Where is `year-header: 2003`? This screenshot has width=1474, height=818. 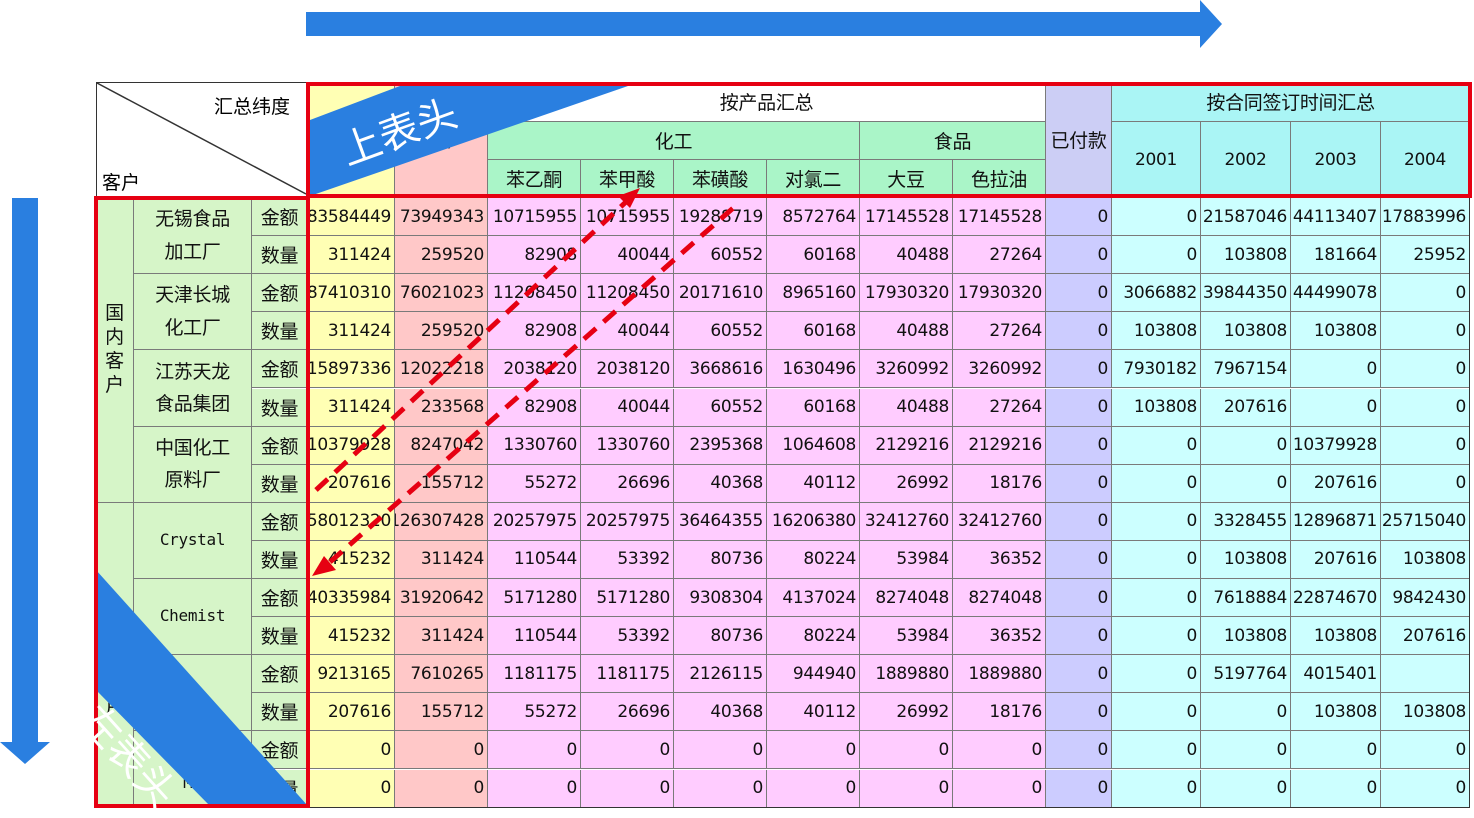 year-header: 2003 is located at coordinates (1336, 160).